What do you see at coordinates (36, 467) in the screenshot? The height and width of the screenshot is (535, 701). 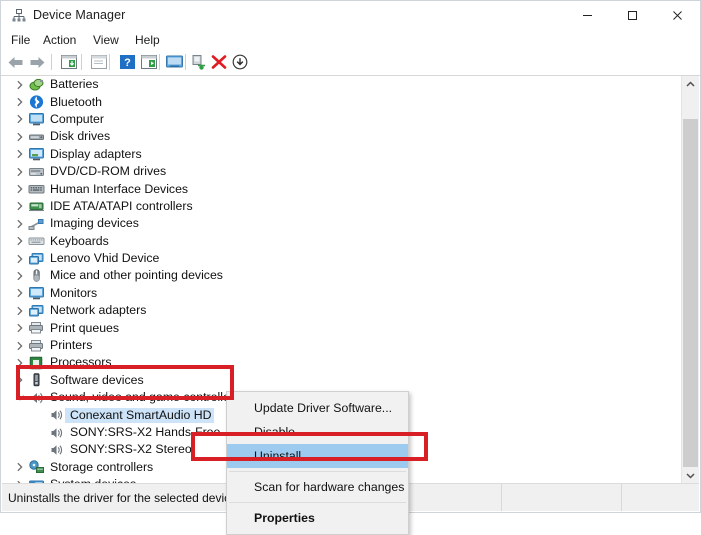 I see `storage-controller-icon` at bounding box center [36, 467].